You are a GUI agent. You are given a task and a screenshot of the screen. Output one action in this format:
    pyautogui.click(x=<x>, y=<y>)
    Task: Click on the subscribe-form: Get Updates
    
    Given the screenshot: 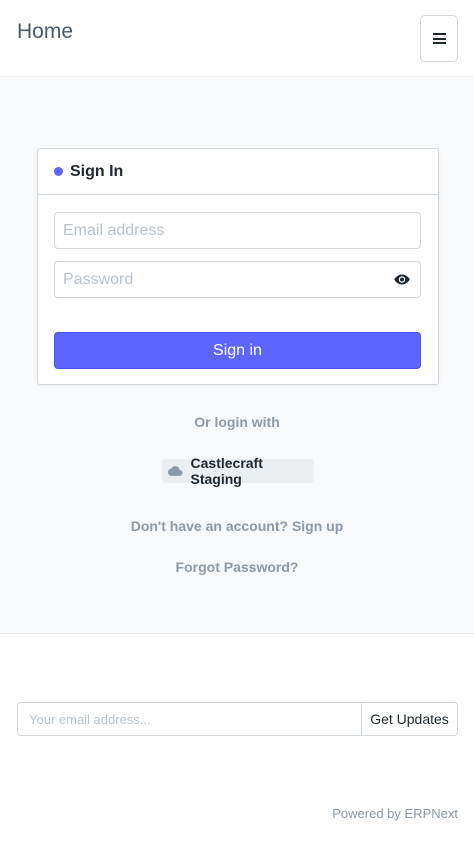 What is the action you would take?
    pyautogui.click(x=237, y=719)
    